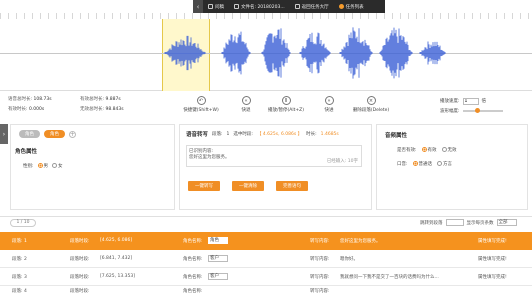 The width and height of the screenshot is (532, 294). What do you see at coordinates (349, 259) in the screenshot?
I see `row-text: 嗯你好。` at bounding box center [349, 259].